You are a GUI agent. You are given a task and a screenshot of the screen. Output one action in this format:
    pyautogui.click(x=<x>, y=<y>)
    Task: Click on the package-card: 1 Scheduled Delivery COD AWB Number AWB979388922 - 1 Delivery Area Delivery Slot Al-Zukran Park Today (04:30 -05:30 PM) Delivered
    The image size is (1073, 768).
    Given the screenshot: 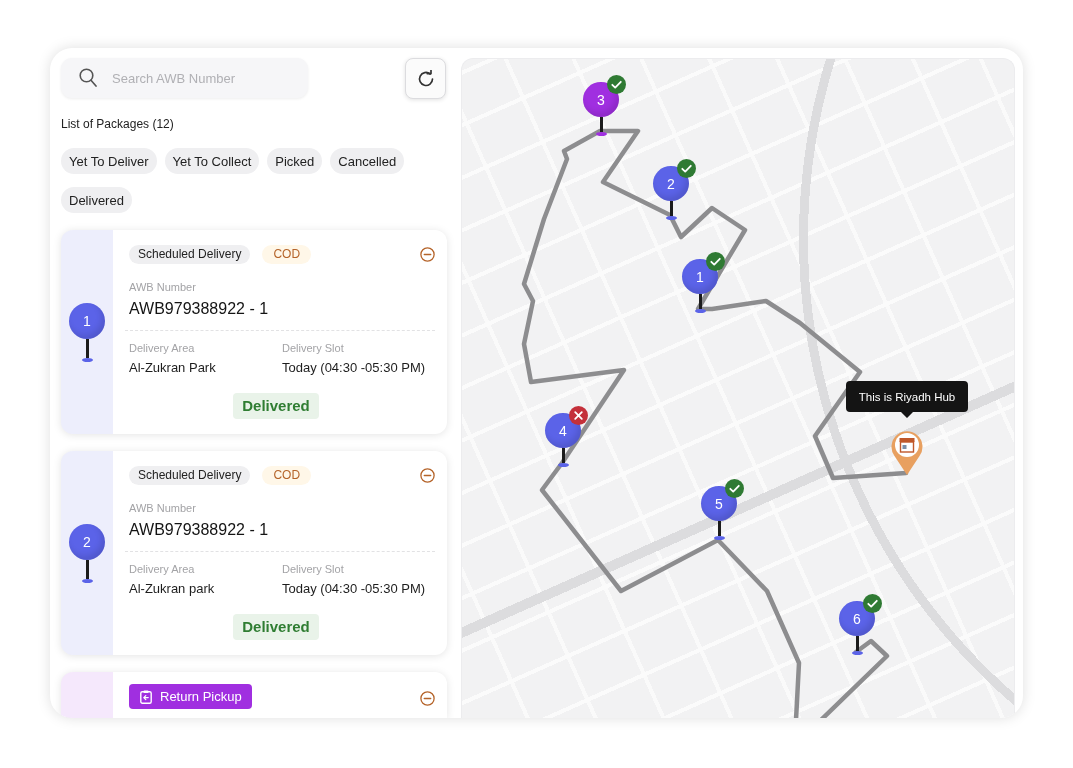 What is the action you would take?
    pyautogui.click(x=254, y=332)
    